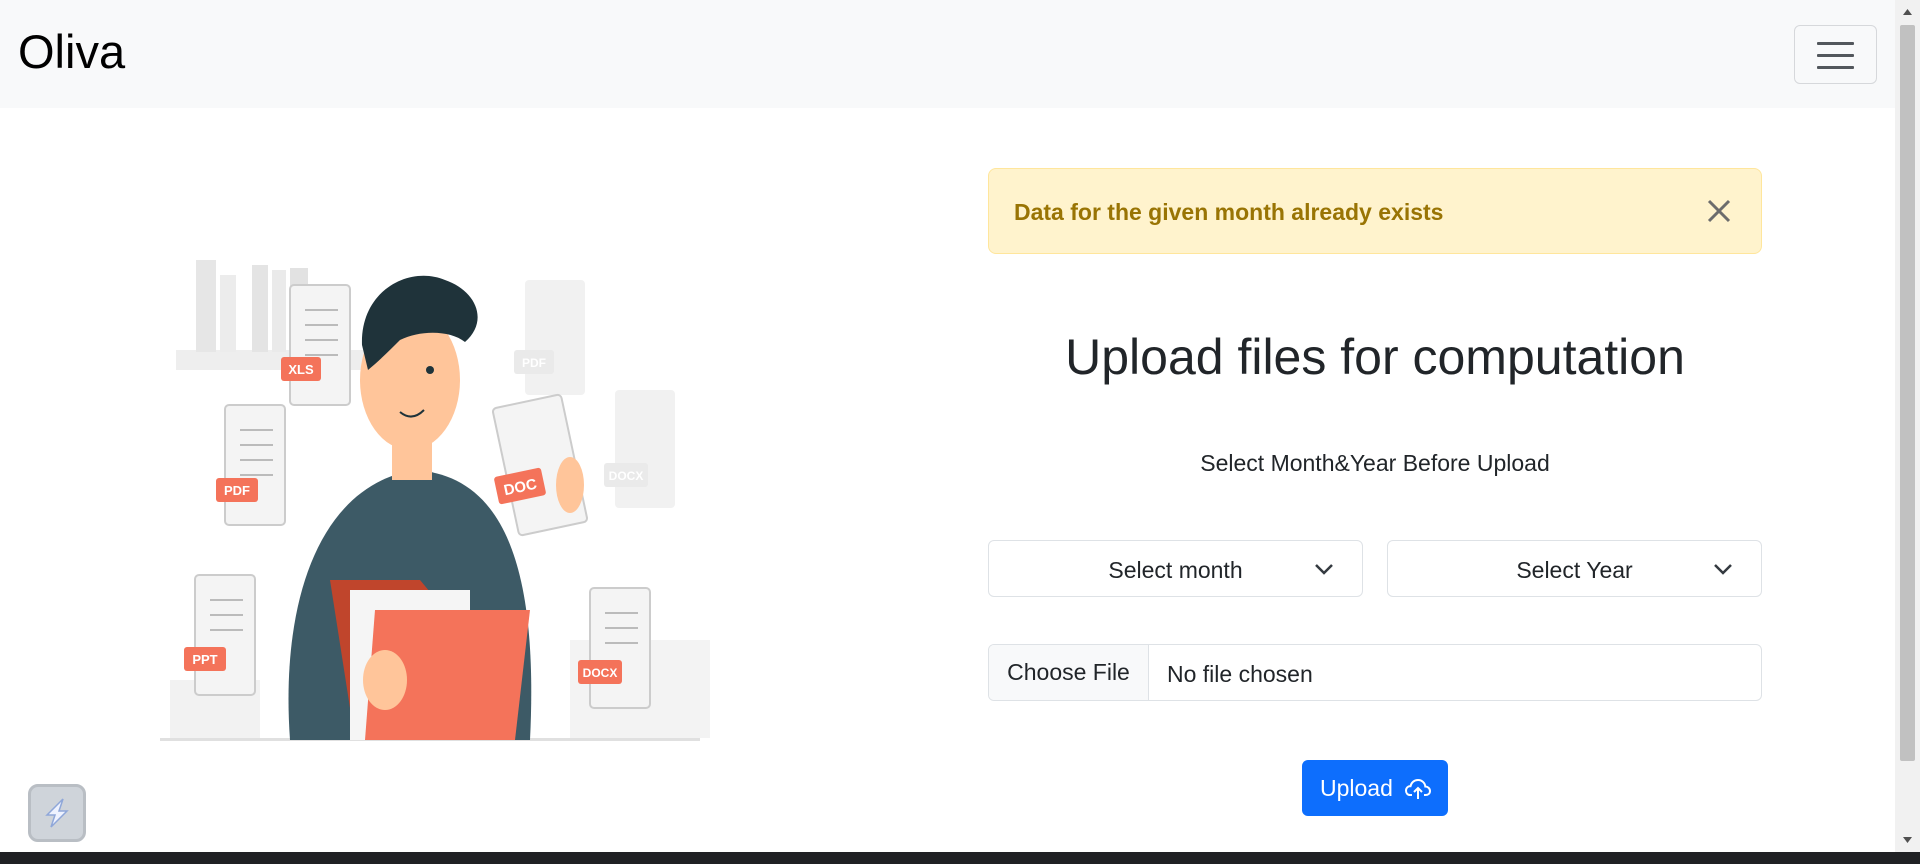 This screenshot has height=864, width=1920. I want to click on month-select: Select month, so click(1175, 568).